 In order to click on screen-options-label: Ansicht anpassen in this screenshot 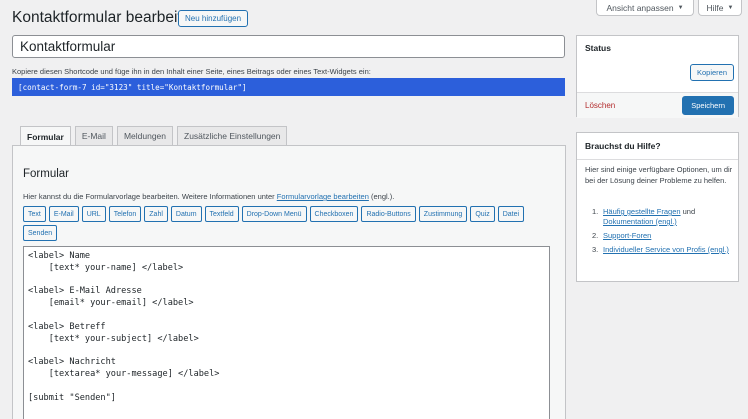, I will do `click(640, 7)`.